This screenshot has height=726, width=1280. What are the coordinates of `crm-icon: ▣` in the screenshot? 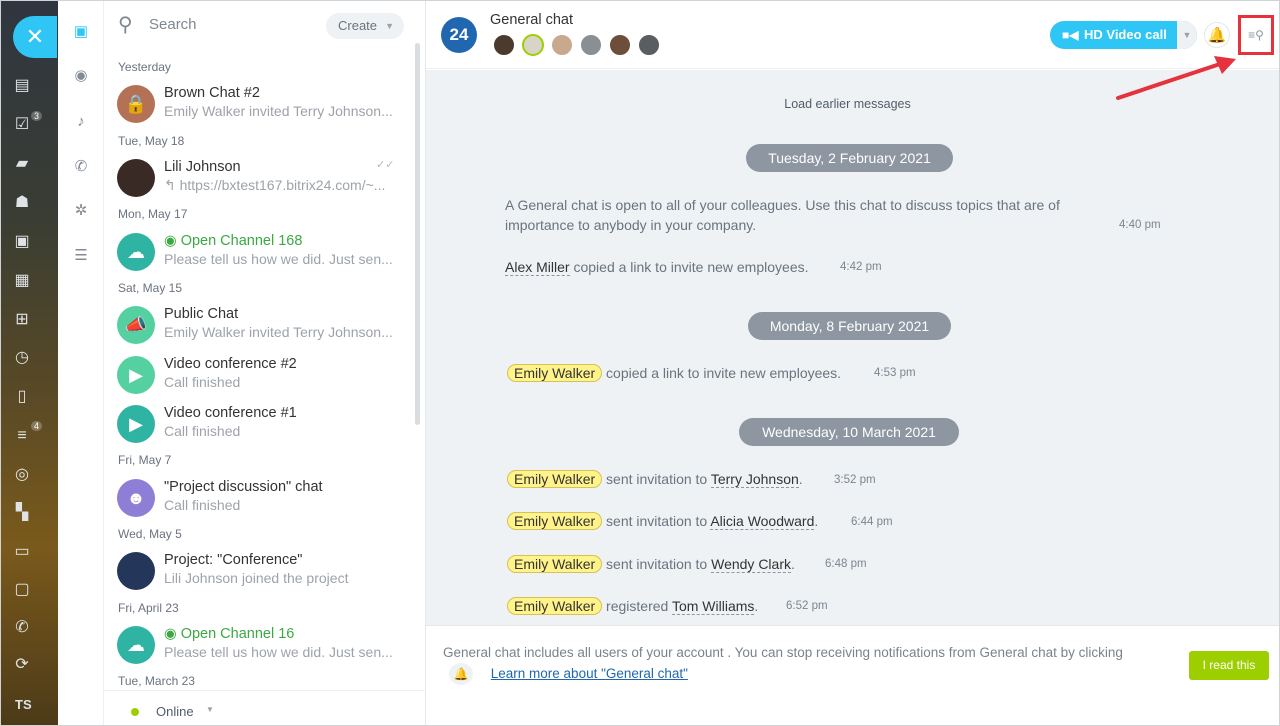 It's located at (22, 242).